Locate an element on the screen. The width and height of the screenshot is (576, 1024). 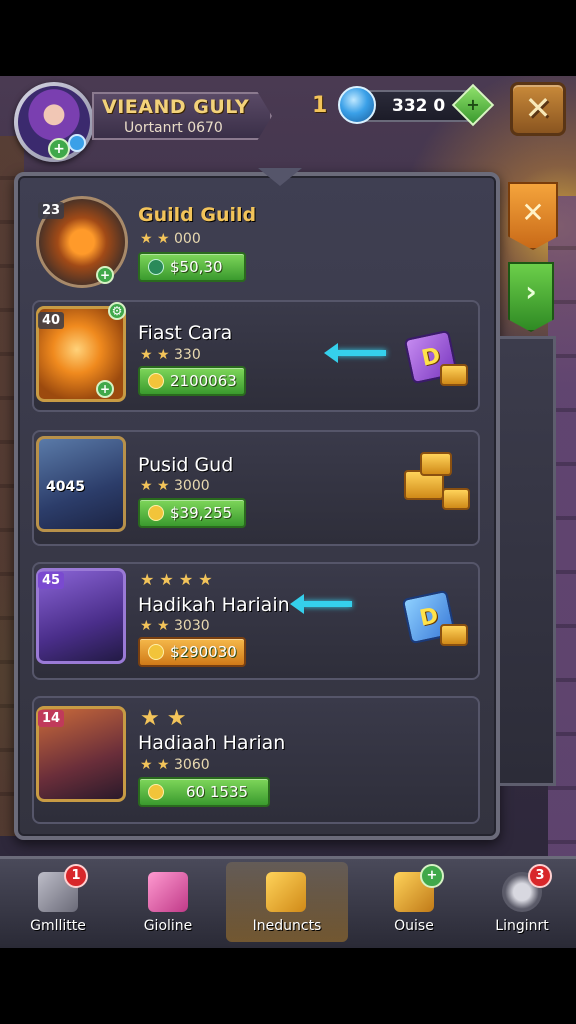
plus-badge: + is located at coordinates (432, 876).